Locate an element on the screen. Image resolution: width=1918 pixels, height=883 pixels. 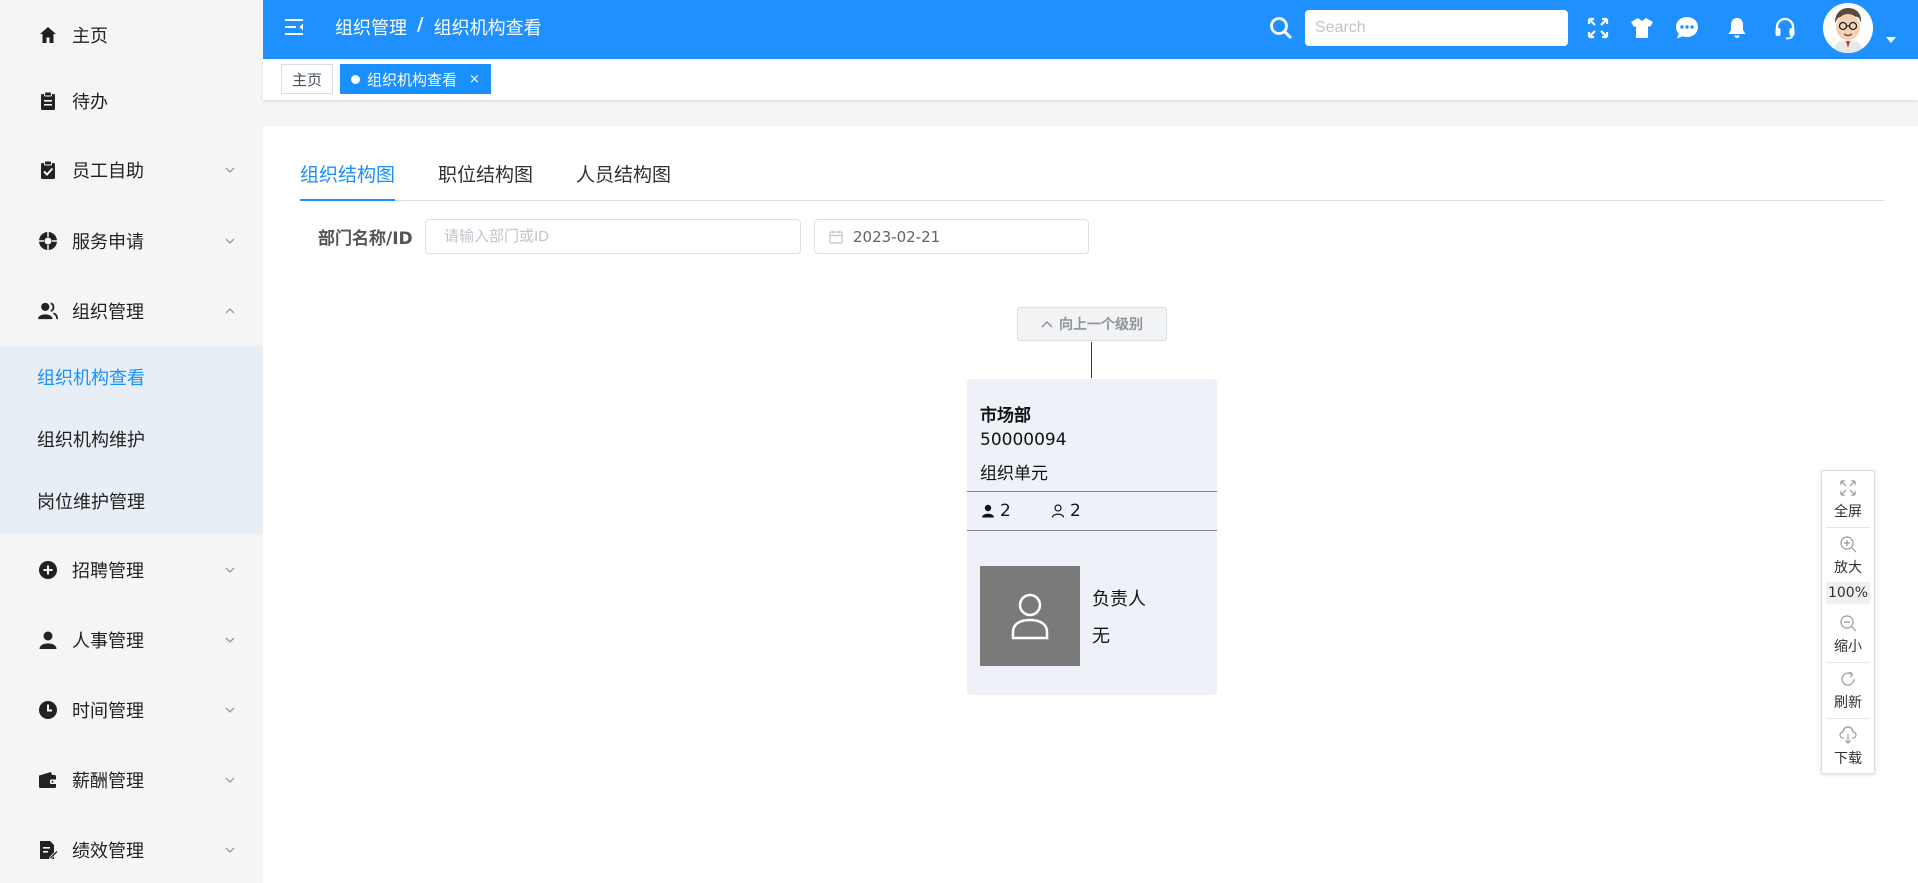
calendar-icon is located at coordinates (836, 237).